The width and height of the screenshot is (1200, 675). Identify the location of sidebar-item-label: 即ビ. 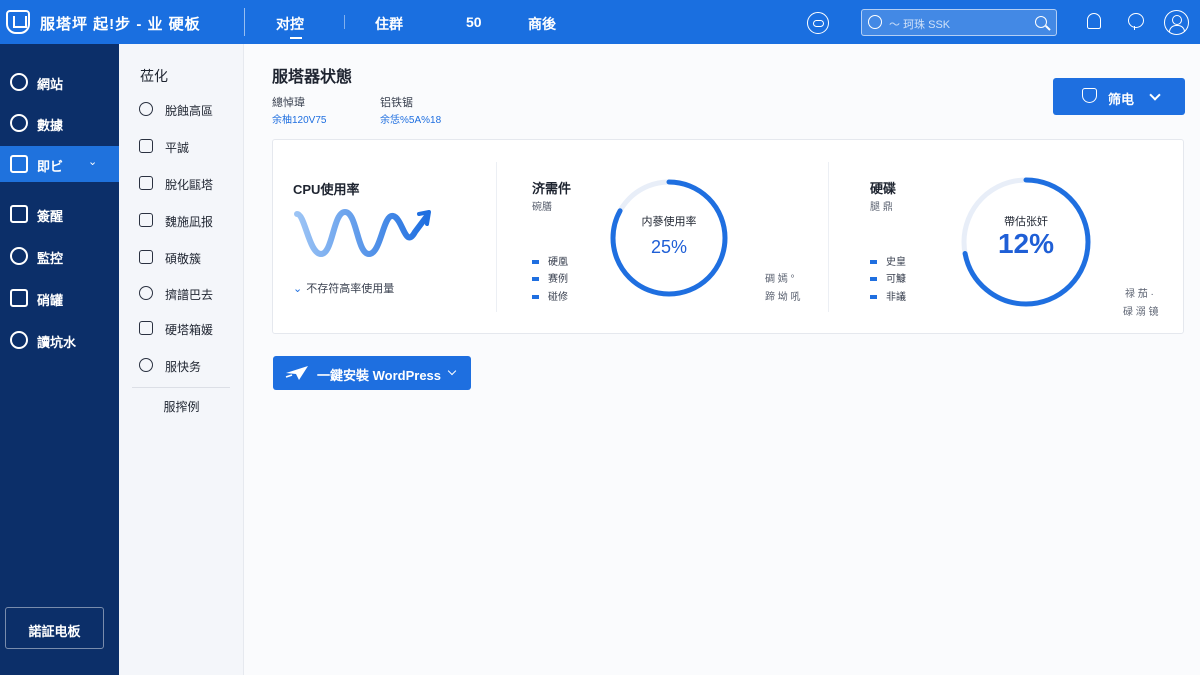
(50, 166).